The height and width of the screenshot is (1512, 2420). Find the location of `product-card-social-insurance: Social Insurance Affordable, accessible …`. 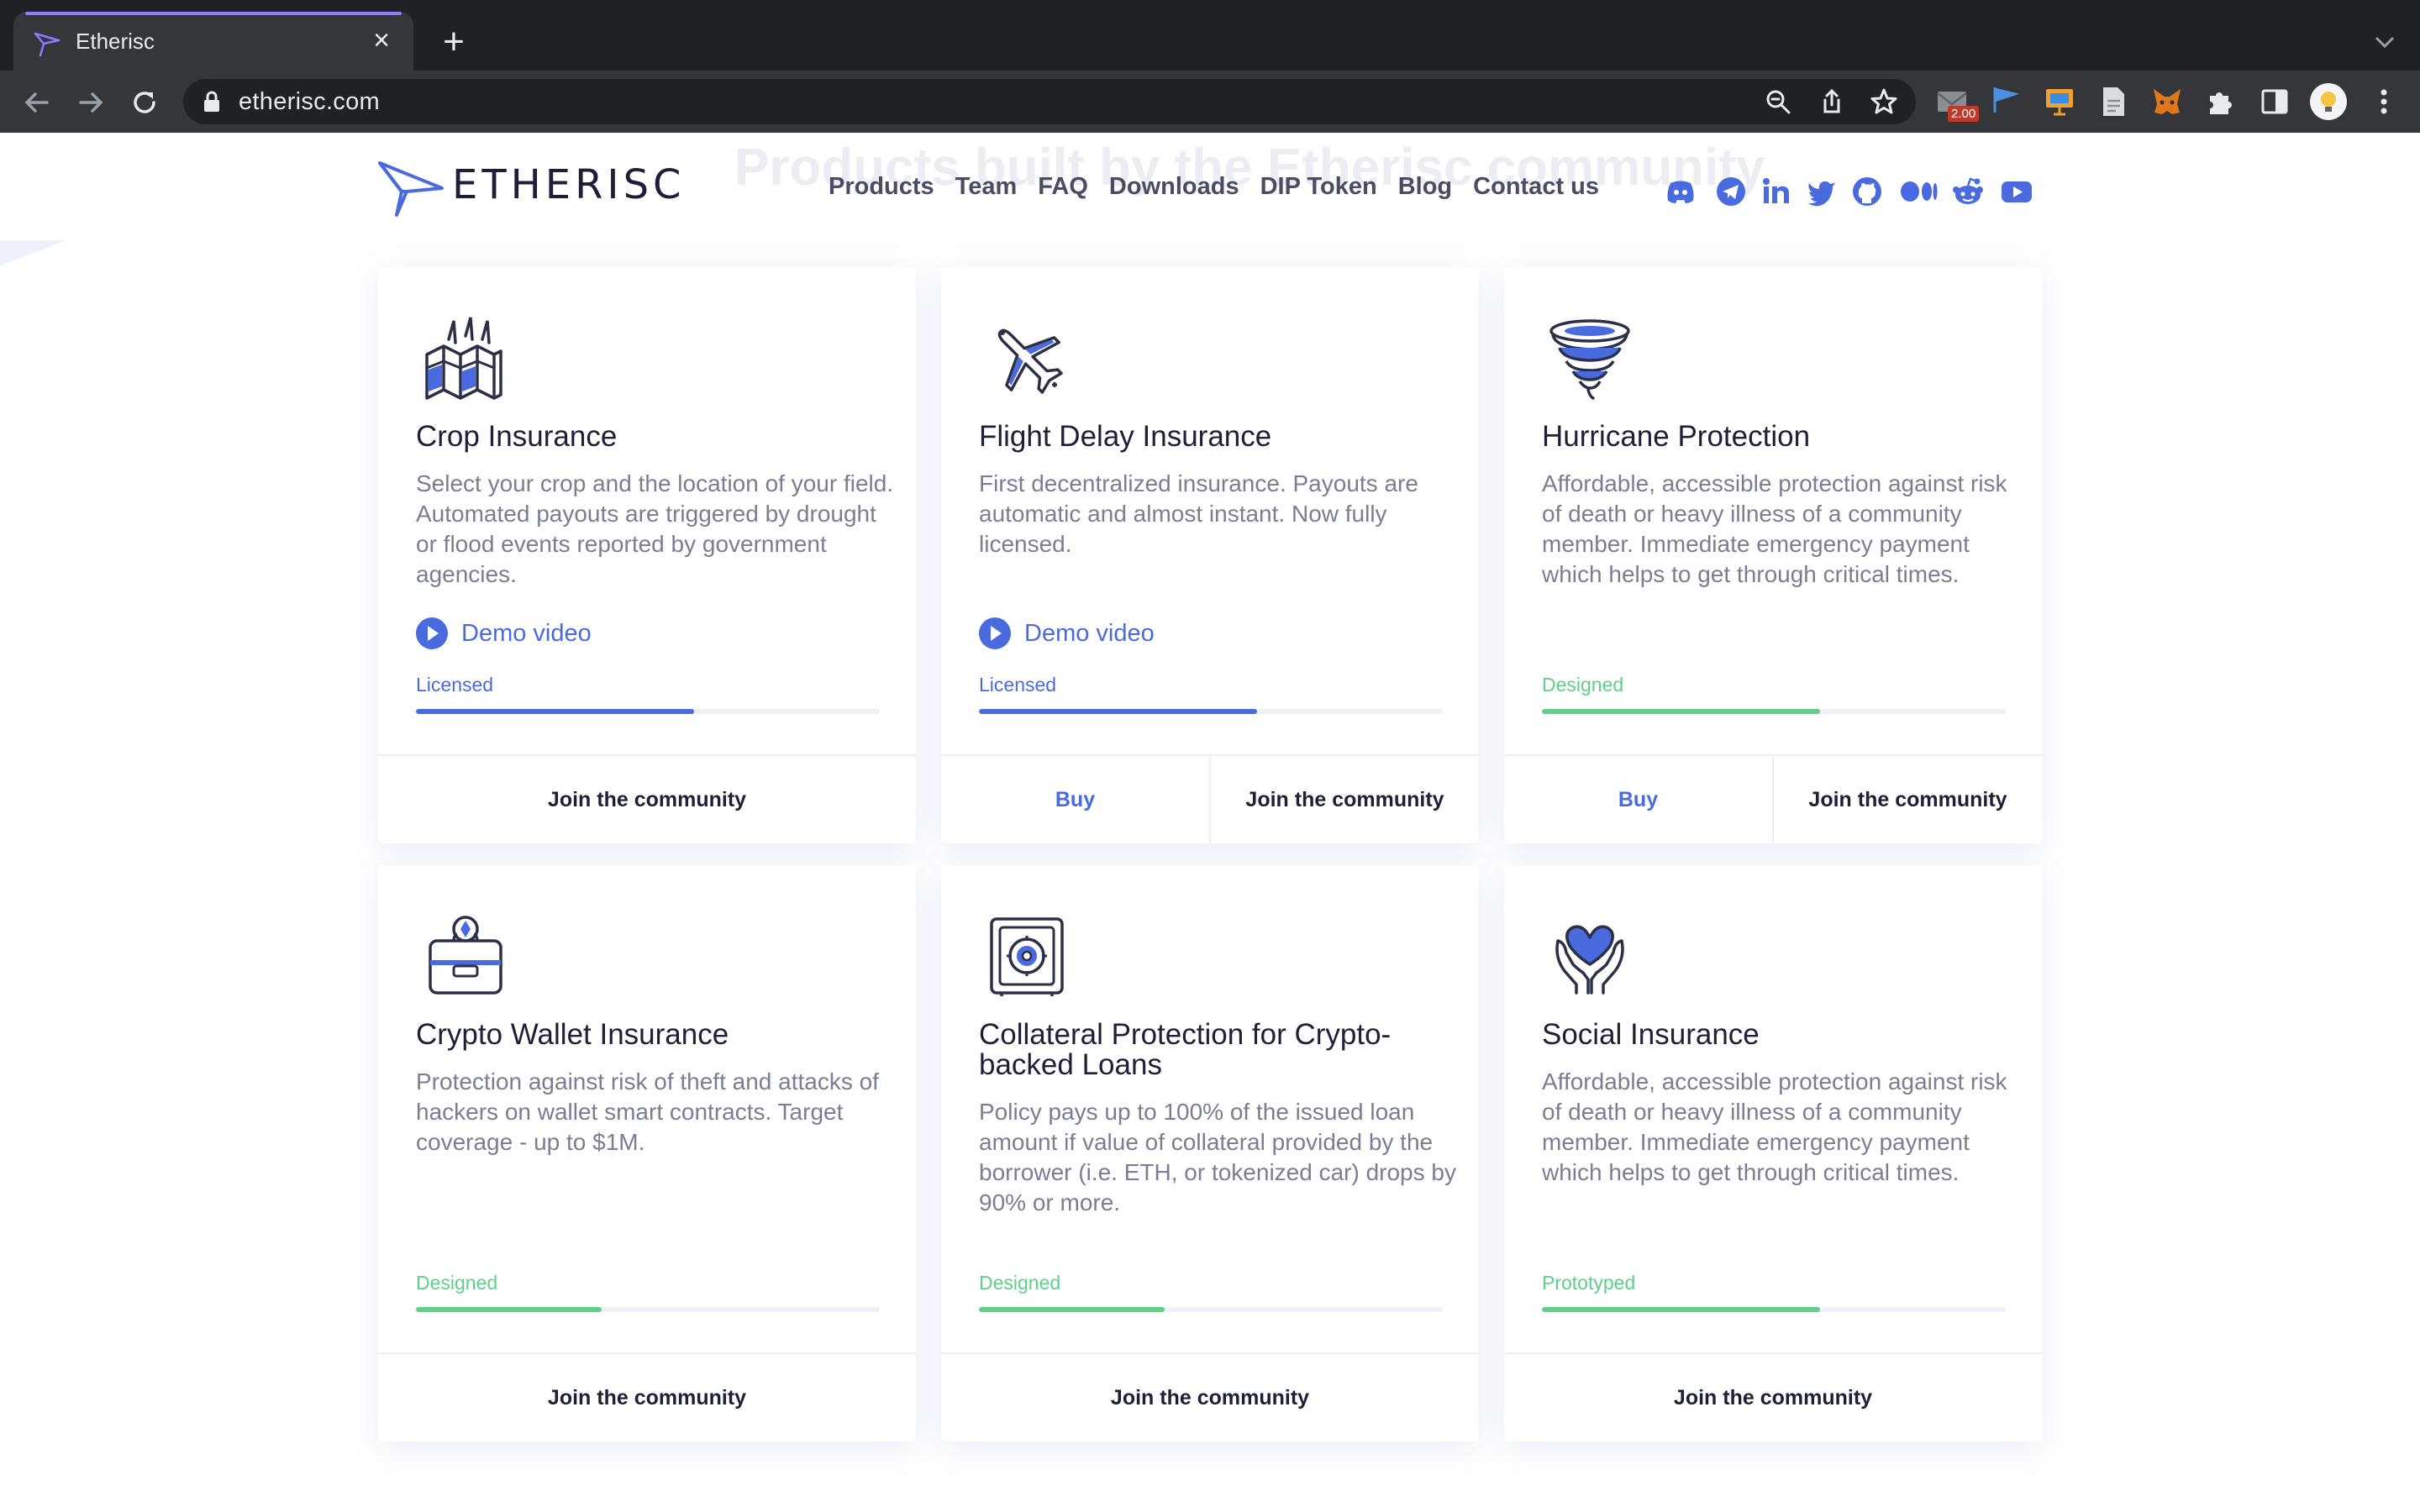

product-card-social-insurance: Social Insurance Affordable, accessible … is located at coordinates (1773, 1153).